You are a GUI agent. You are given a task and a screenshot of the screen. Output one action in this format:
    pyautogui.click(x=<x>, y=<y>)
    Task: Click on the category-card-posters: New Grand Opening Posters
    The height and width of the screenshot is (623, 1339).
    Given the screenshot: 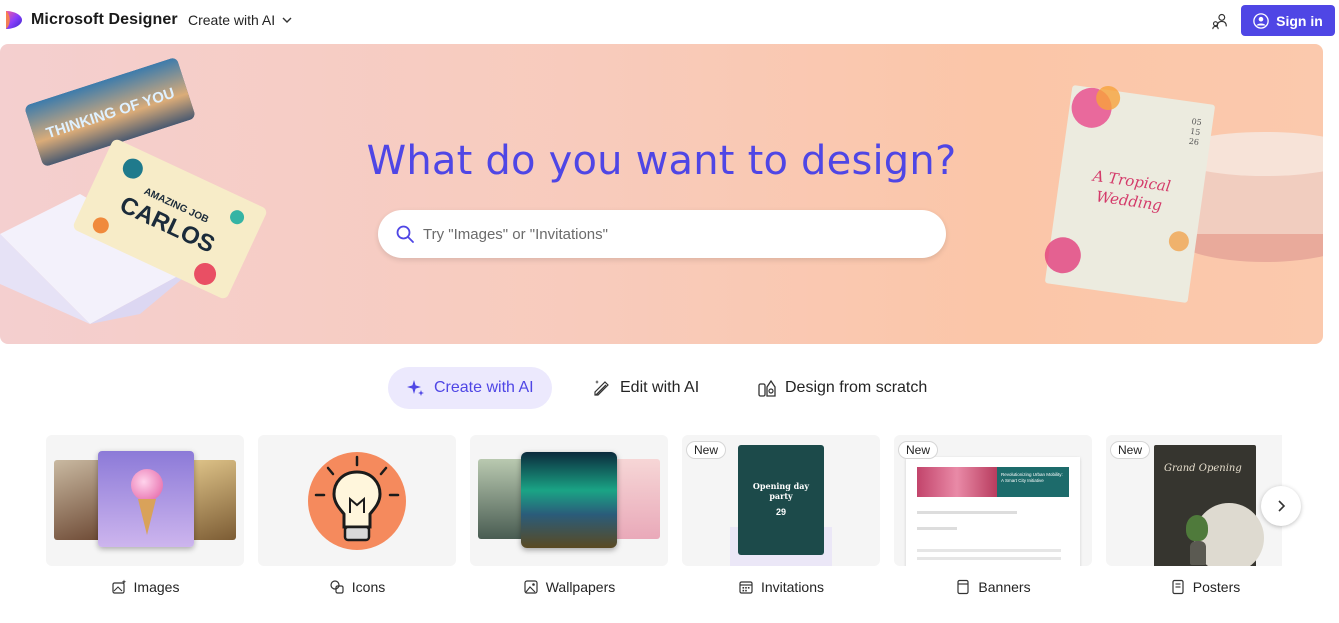 What is the action you would take?
    pyautogui.click(x=1194, y=516)
    